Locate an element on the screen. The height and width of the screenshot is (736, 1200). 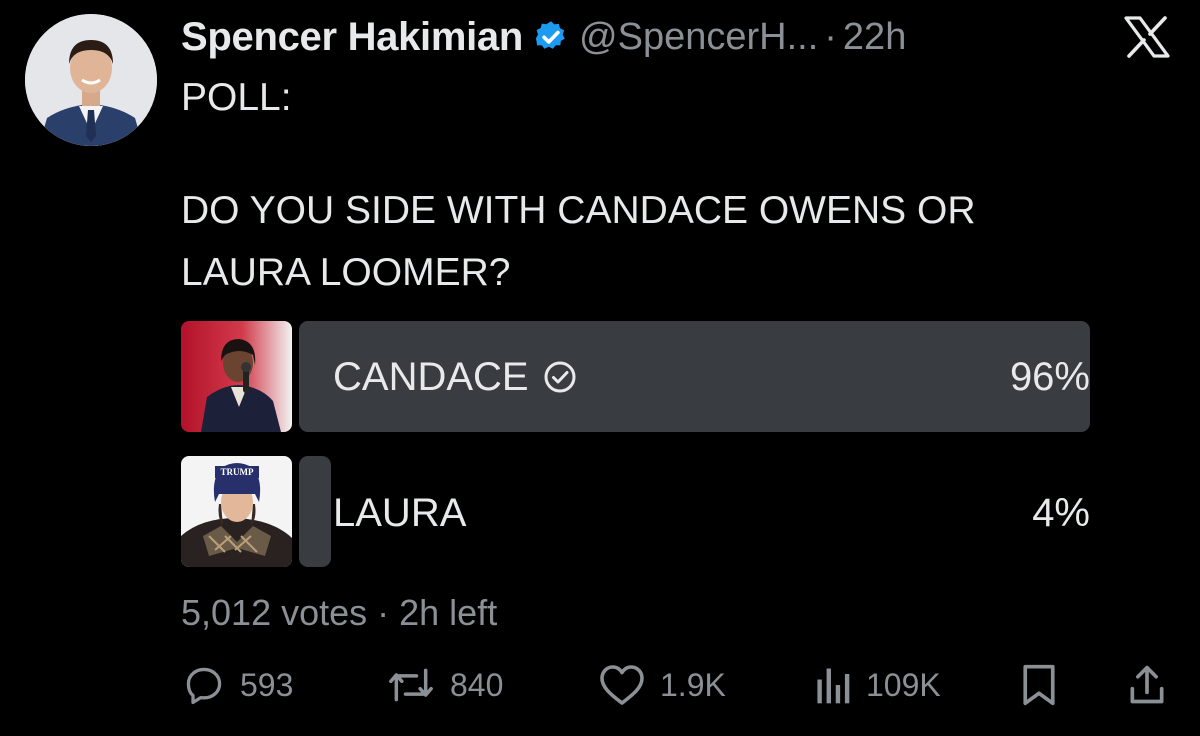
post-header: Spencer Hakimian @SpencerH... · 22h is located at coordinates (543, 37).